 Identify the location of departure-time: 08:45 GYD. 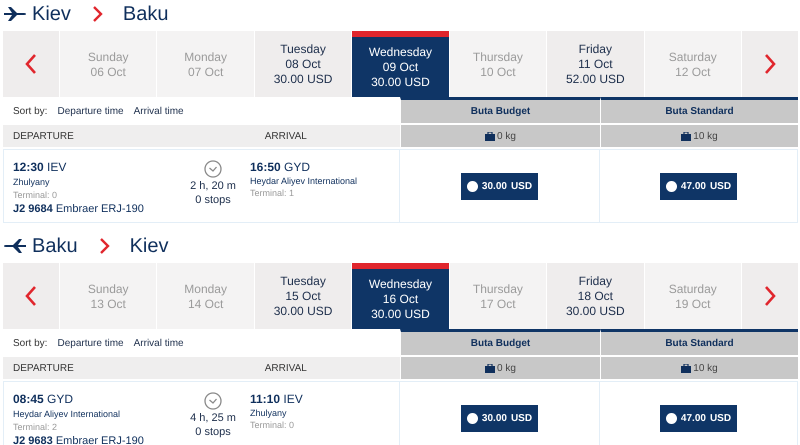
(43, 399).